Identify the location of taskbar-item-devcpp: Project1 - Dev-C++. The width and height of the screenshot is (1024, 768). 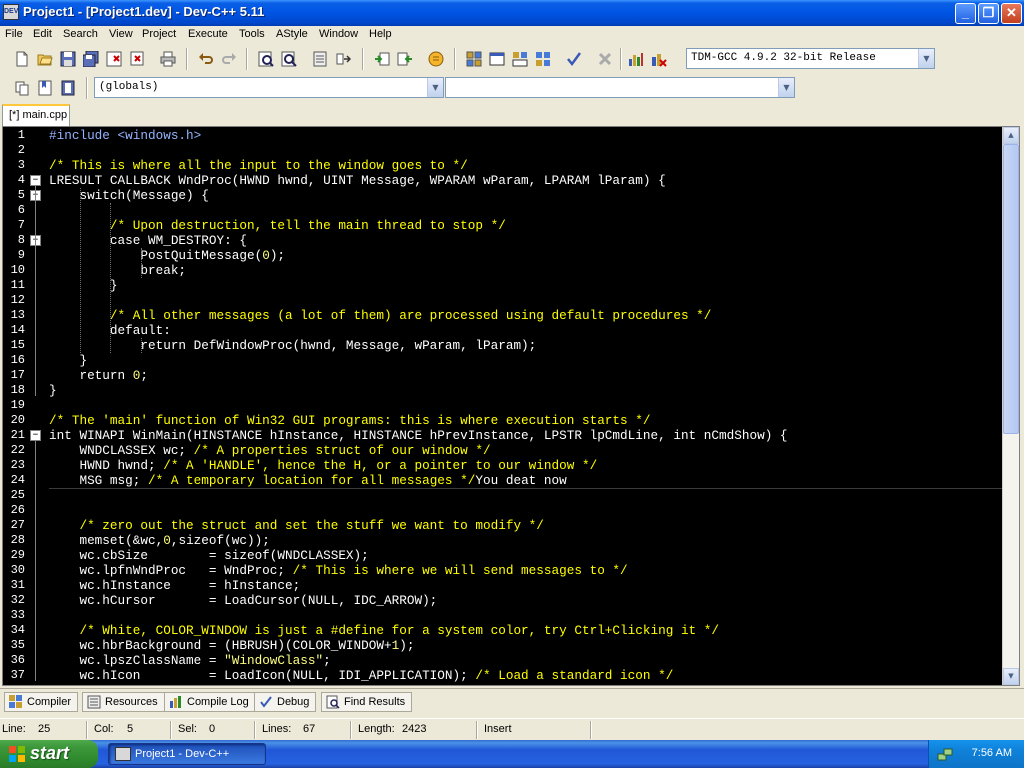
(187, 754).